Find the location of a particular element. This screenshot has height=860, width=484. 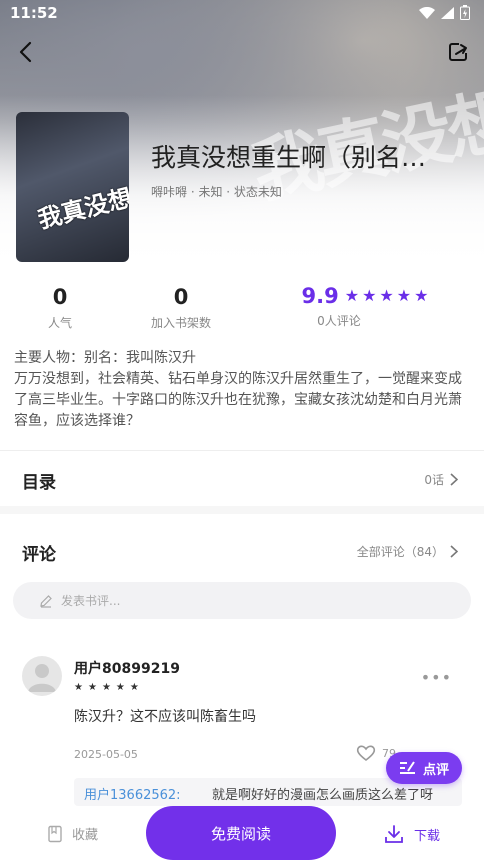

signal-icon is located at coordinates (447, 12).